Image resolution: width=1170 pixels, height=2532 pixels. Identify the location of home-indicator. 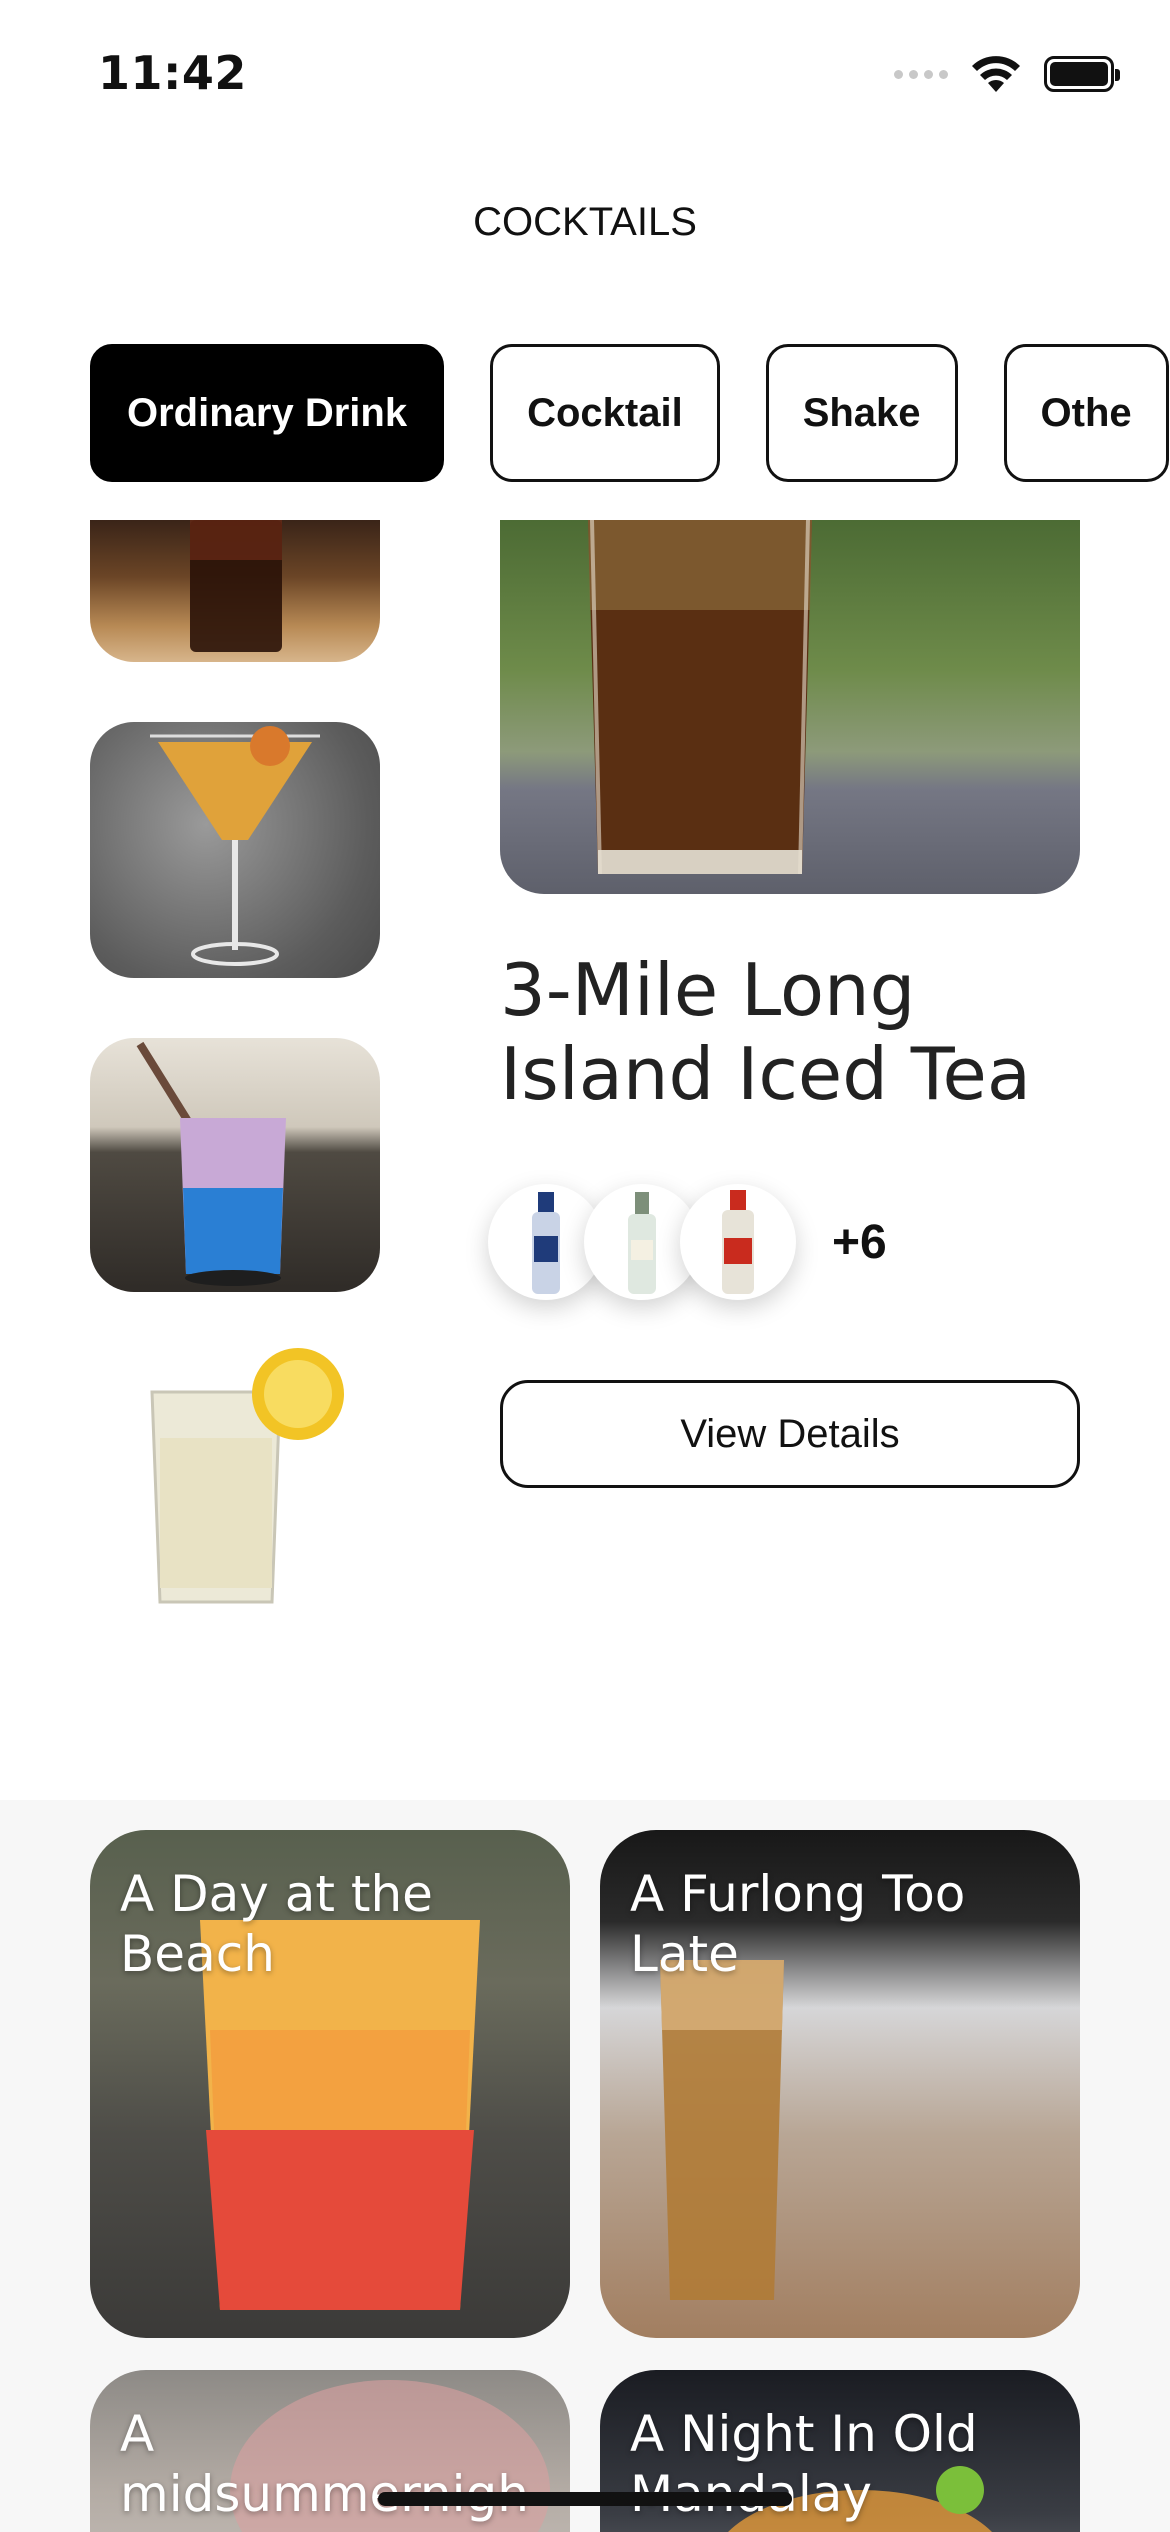
(585, 2499).